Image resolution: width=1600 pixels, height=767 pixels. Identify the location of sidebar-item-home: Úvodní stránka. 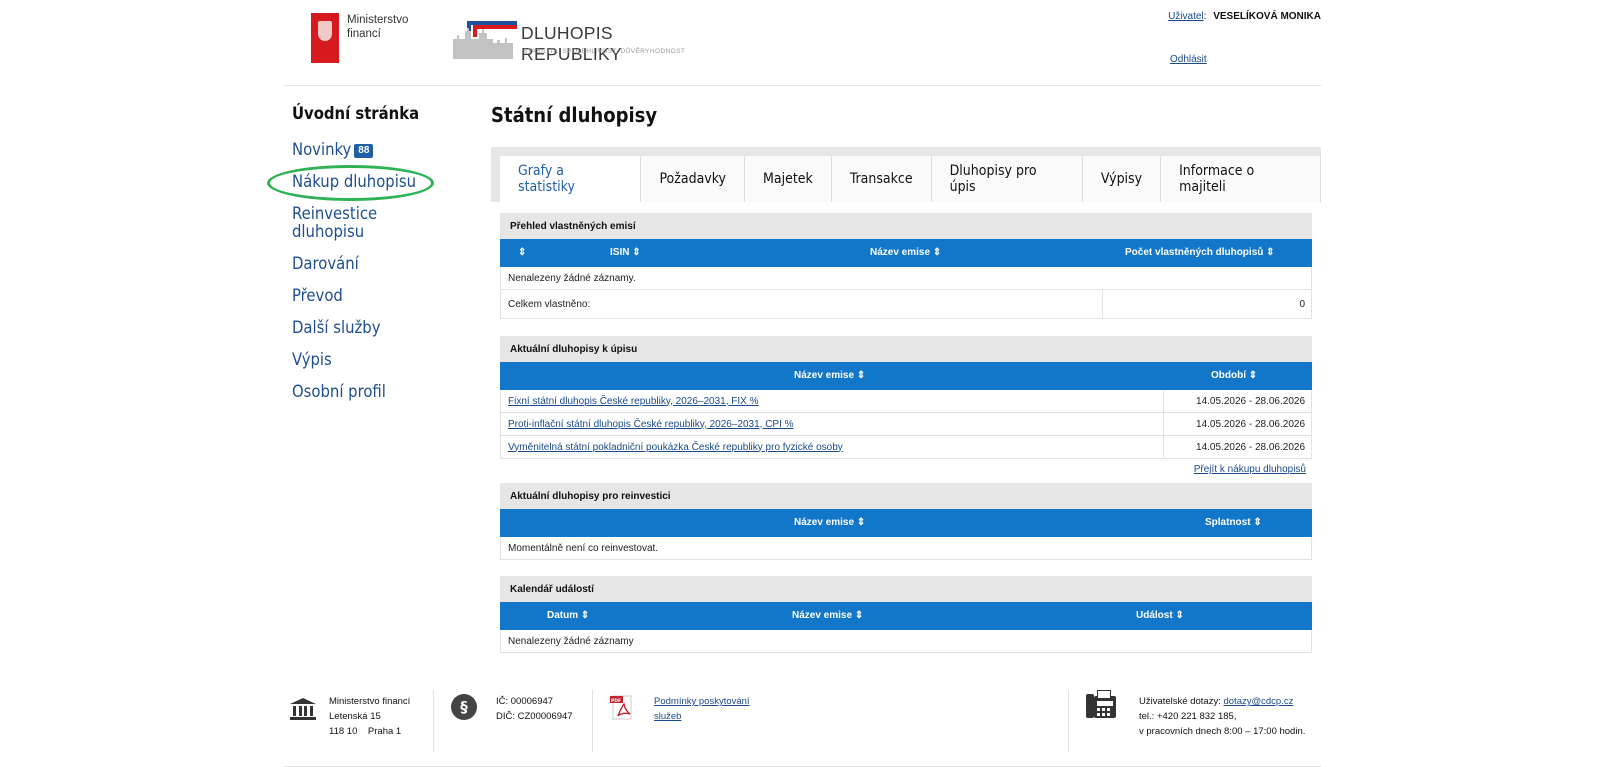
(372, 114).